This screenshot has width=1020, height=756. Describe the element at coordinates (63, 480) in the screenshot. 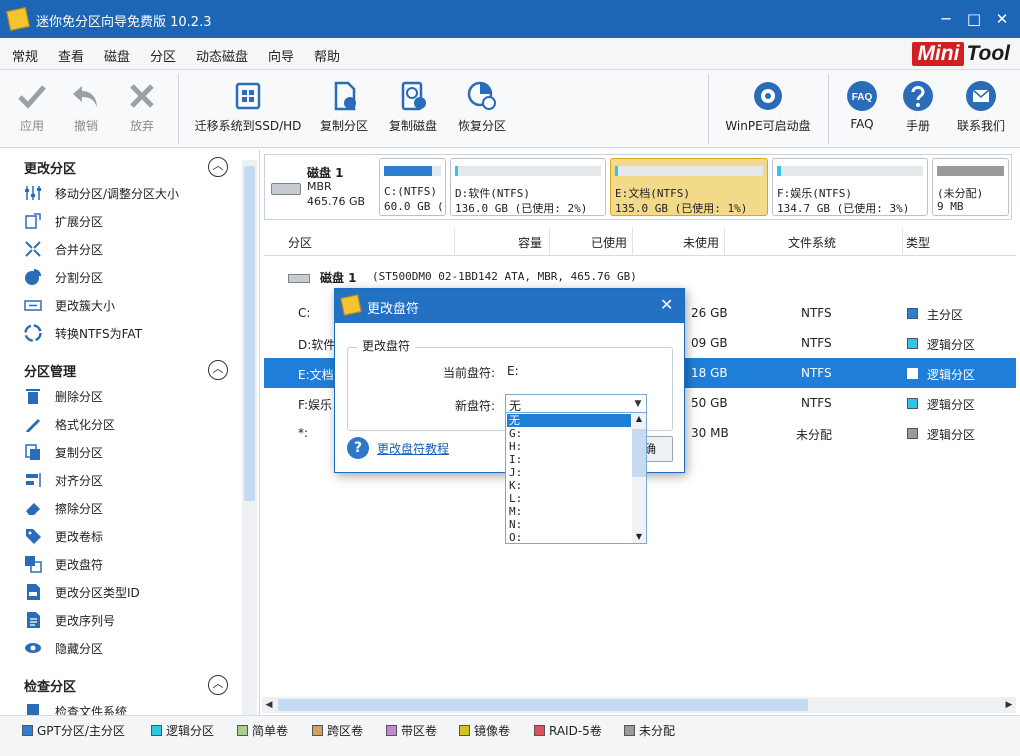

I see `op-align: 对齐分区` at that location.